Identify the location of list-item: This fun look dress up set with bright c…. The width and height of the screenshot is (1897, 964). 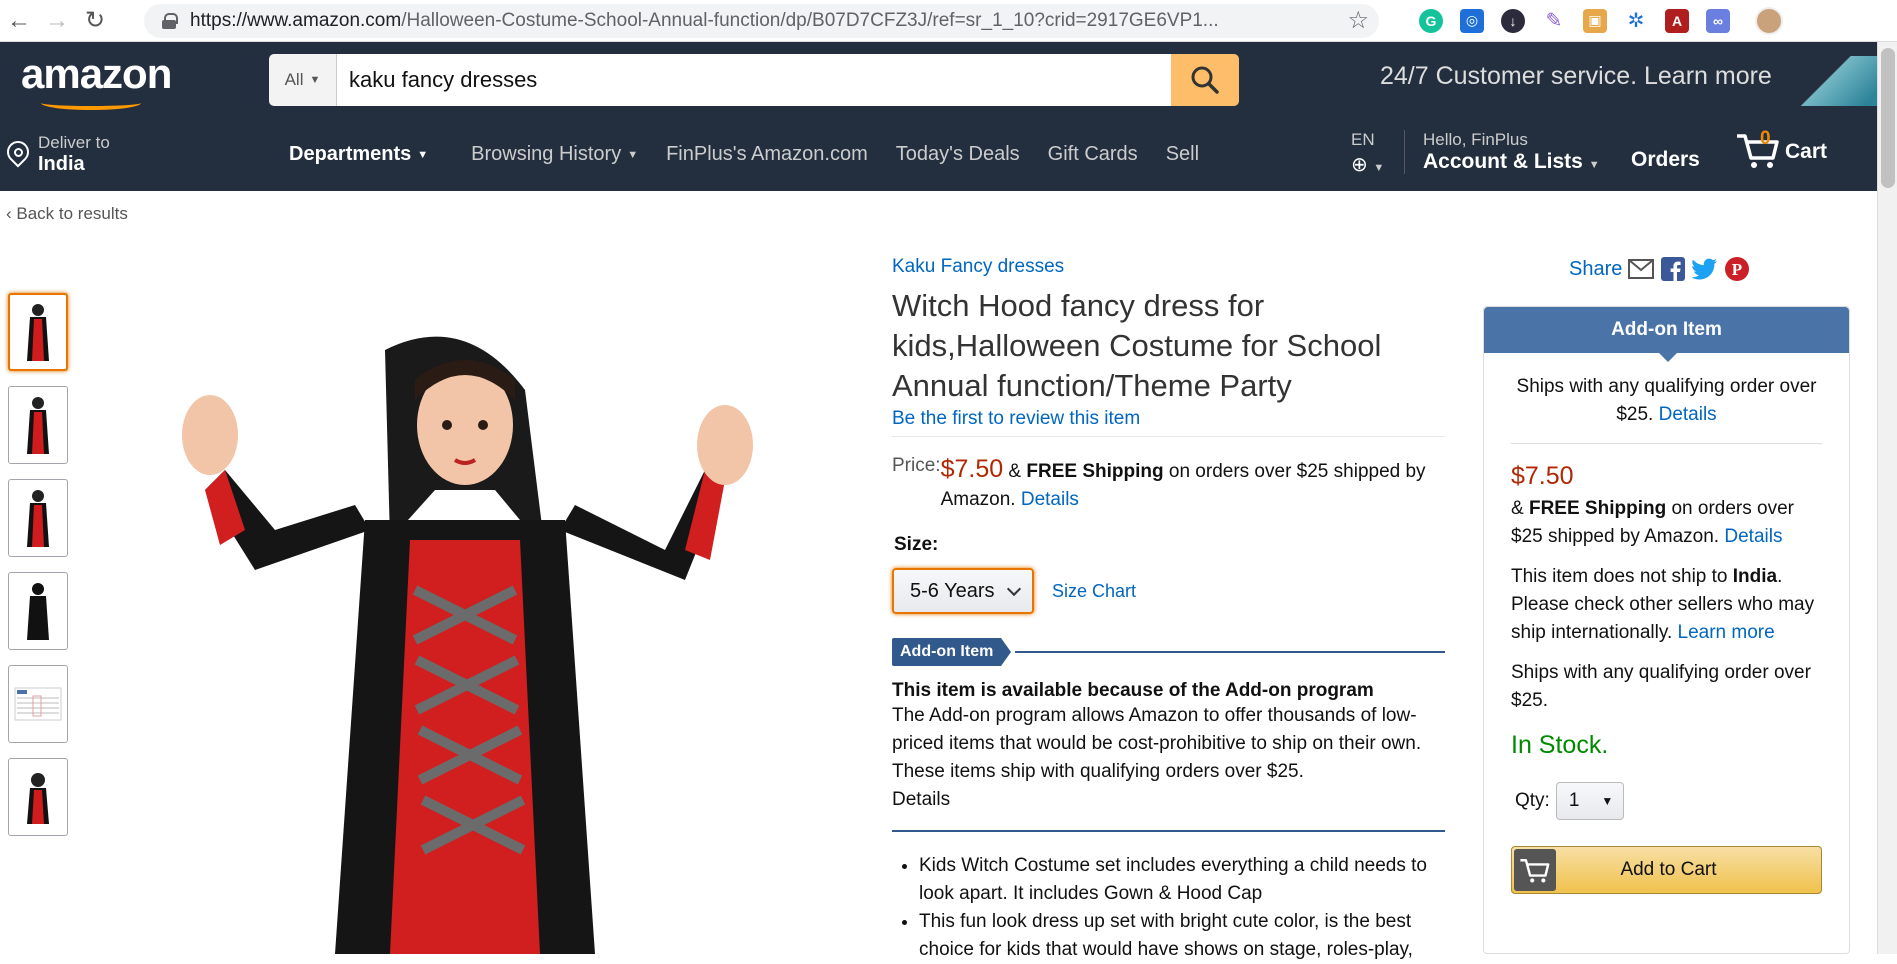
(1182, 936).